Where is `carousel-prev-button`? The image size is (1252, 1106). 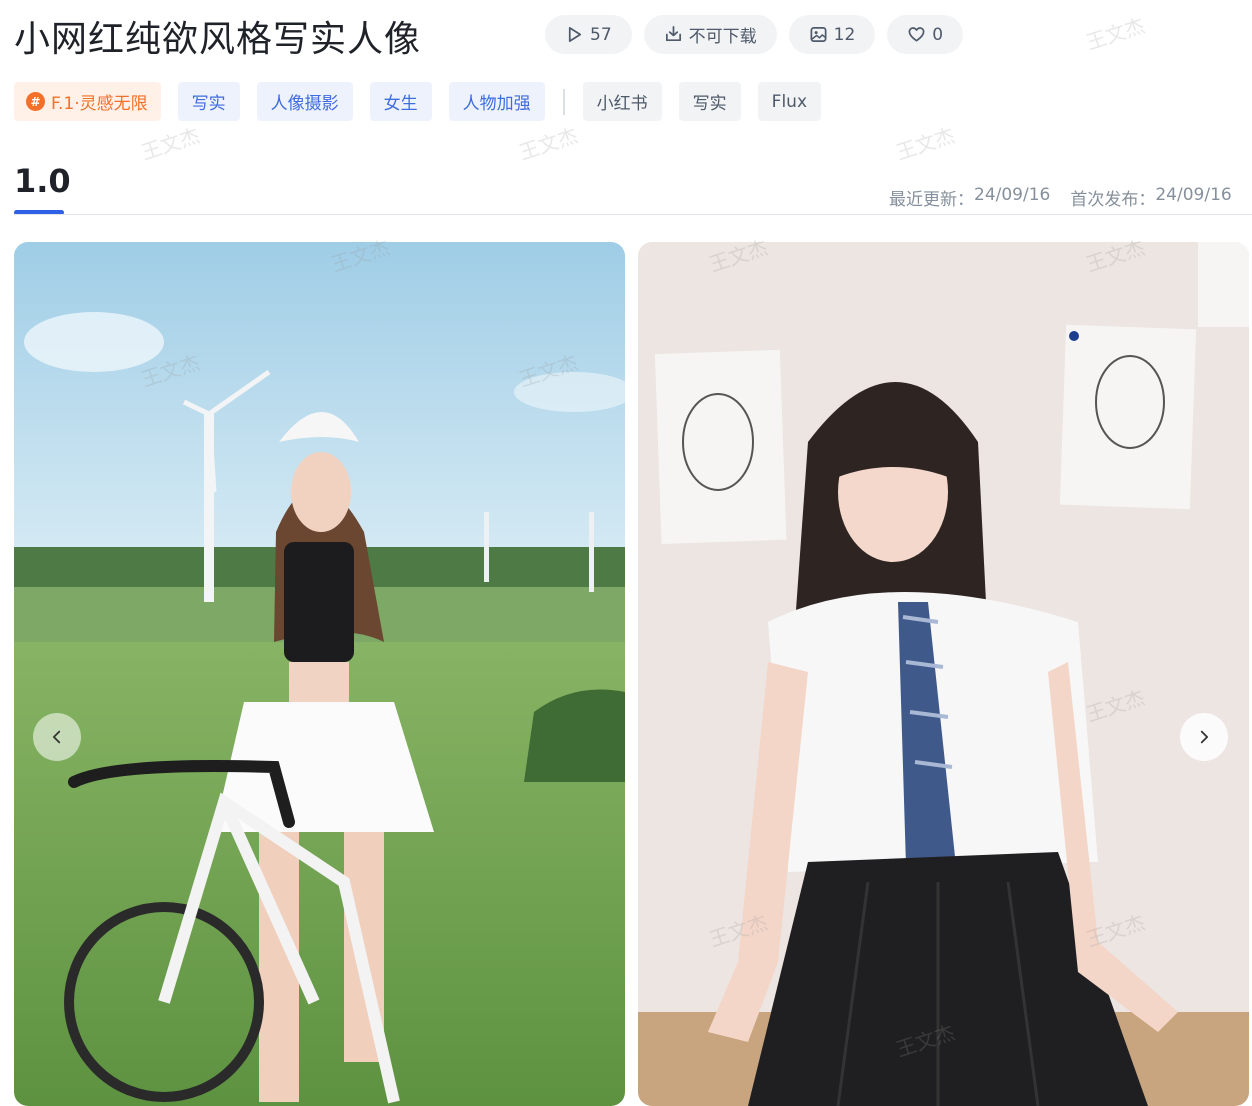
carousel-prev-button is located at coordinates (57, 737).